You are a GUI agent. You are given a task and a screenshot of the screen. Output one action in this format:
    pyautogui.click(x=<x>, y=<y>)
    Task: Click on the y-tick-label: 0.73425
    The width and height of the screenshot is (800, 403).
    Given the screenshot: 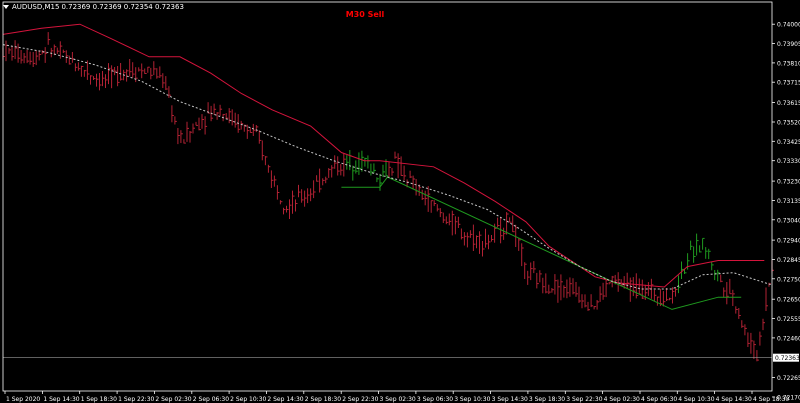 What is the action you would take?
    pyautogui.click(x=788, y=142)
    